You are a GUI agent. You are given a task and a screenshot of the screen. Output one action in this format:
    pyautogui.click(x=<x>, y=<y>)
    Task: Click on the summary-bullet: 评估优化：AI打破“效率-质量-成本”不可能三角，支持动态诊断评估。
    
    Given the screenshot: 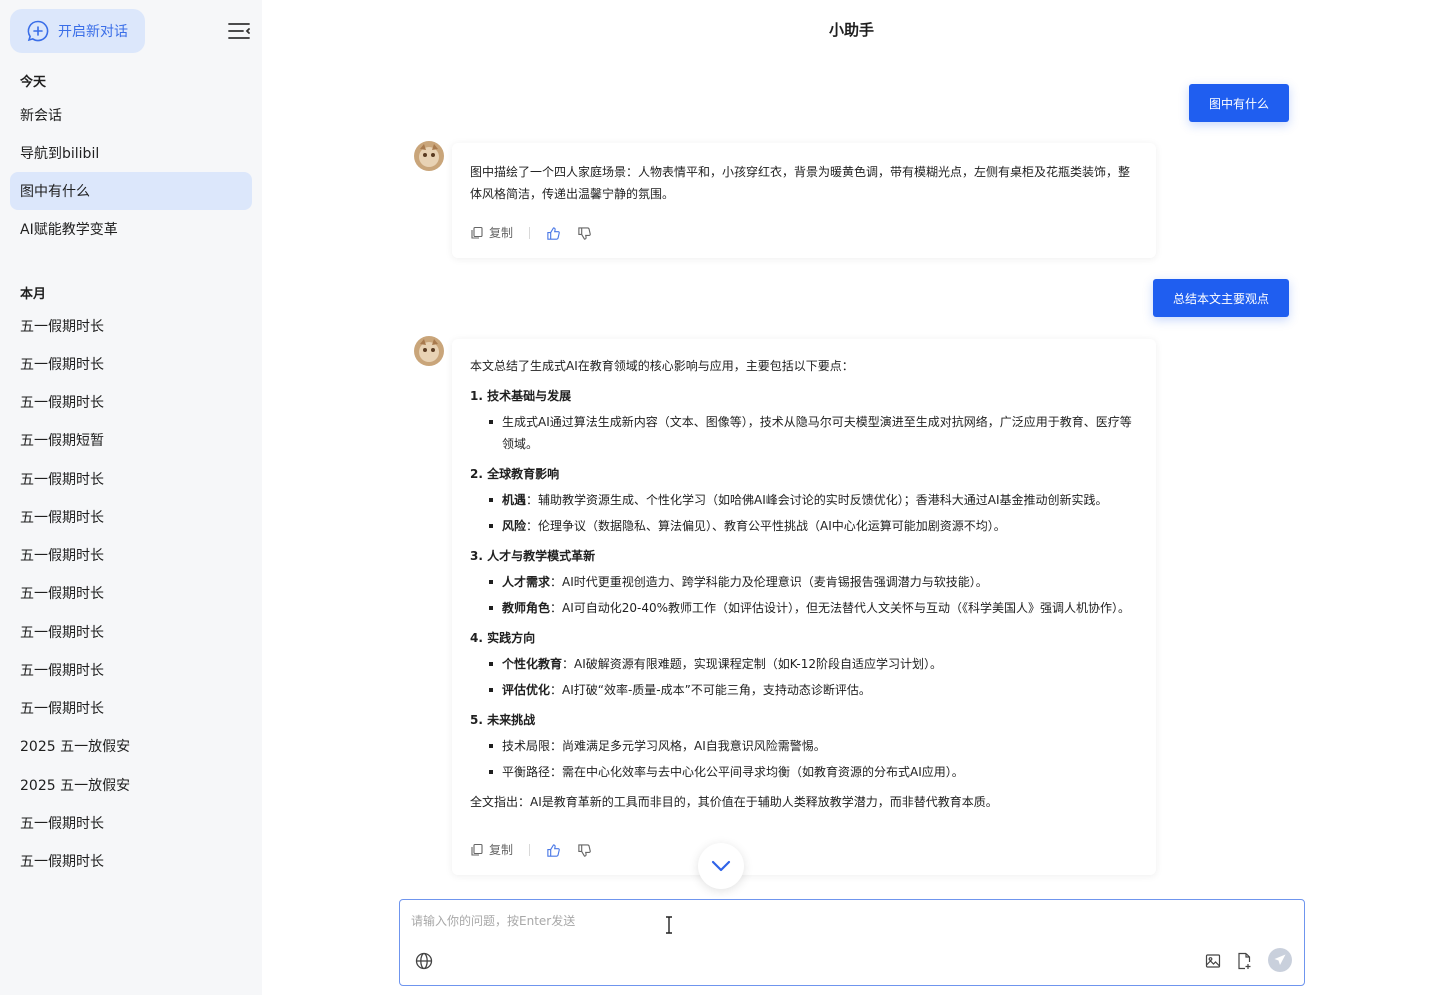 What is the action you would take?
    pyautogui.click(x=804, y=690)
    